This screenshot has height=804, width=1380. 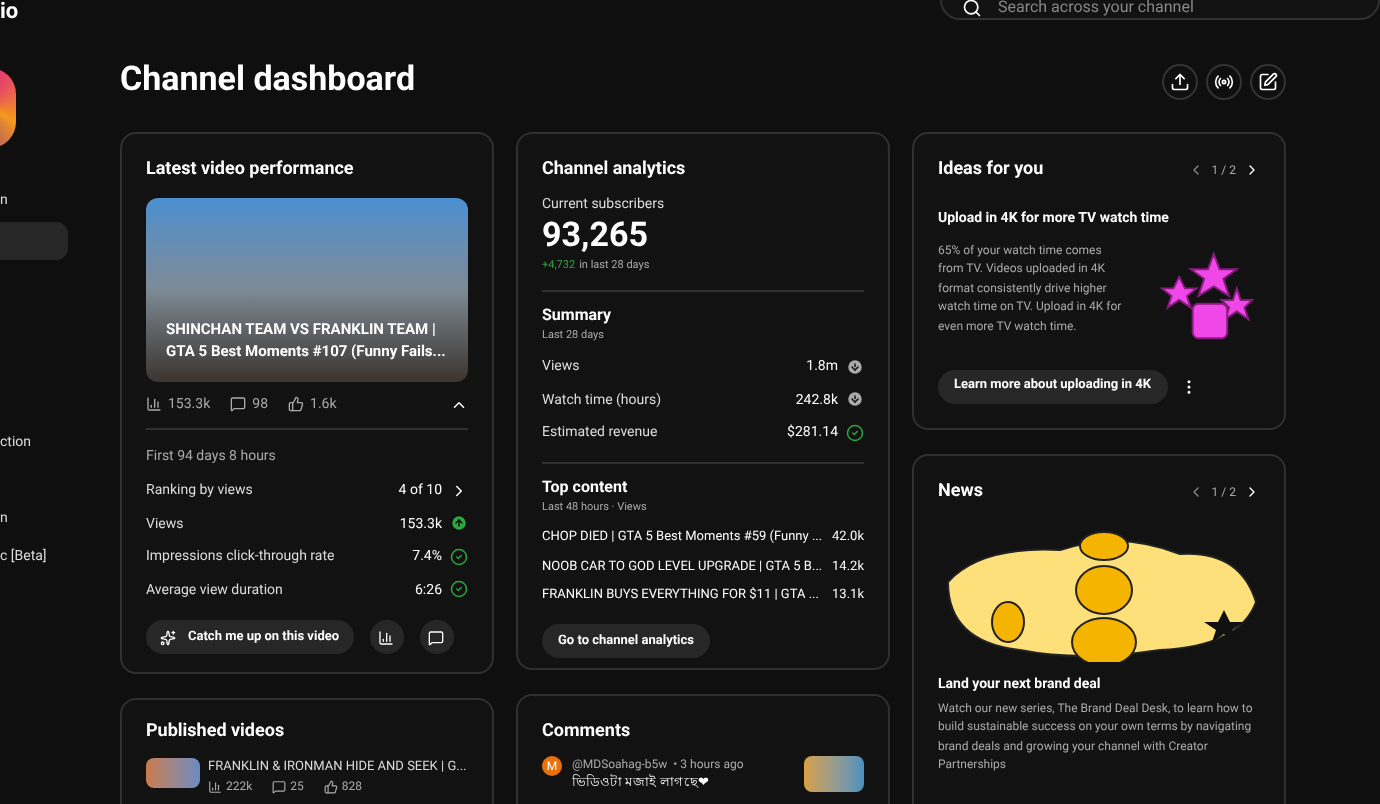 What do you see at coordinates (596, 235) in the screenshot?
I see `subscriber-count: 93,265` at bounding box center [596, 235].